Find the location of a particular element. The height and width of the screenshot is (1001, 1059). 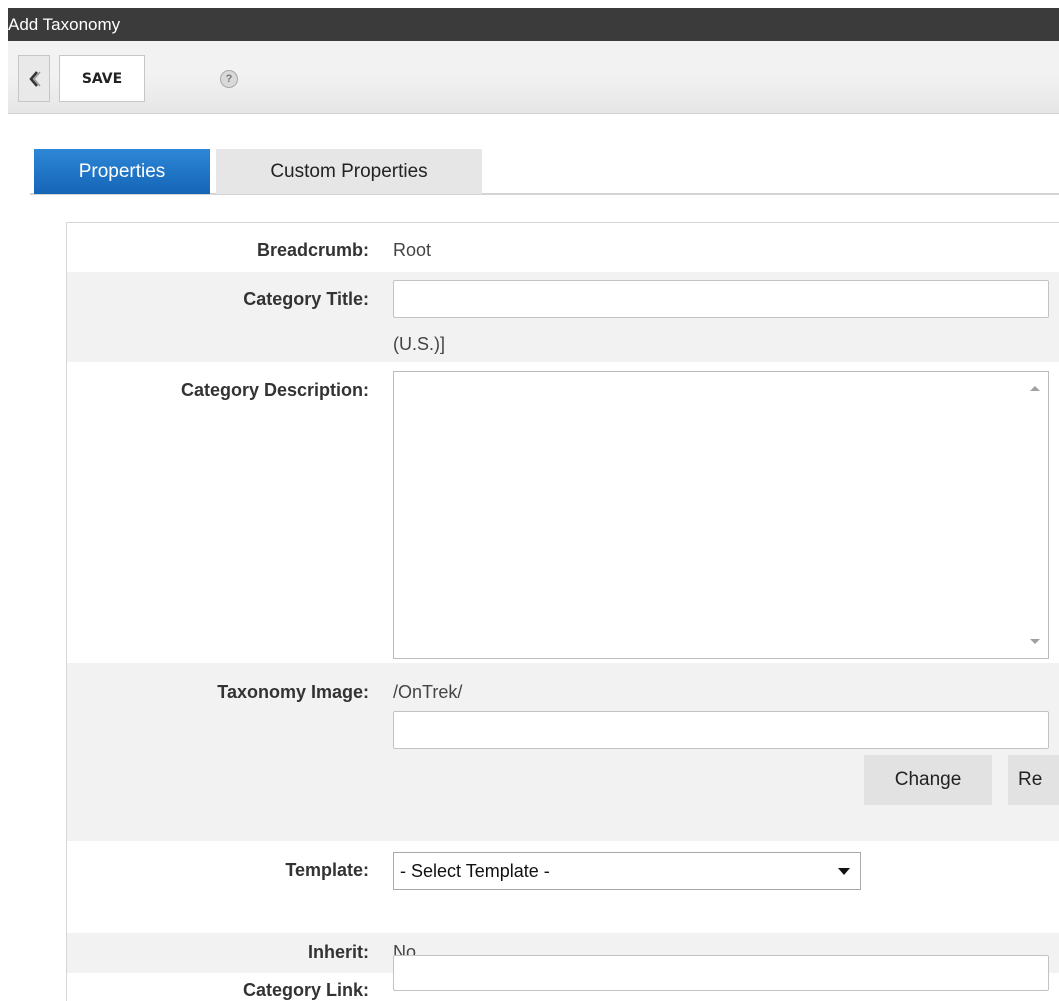

back-button is located at coordinates (34, 78).